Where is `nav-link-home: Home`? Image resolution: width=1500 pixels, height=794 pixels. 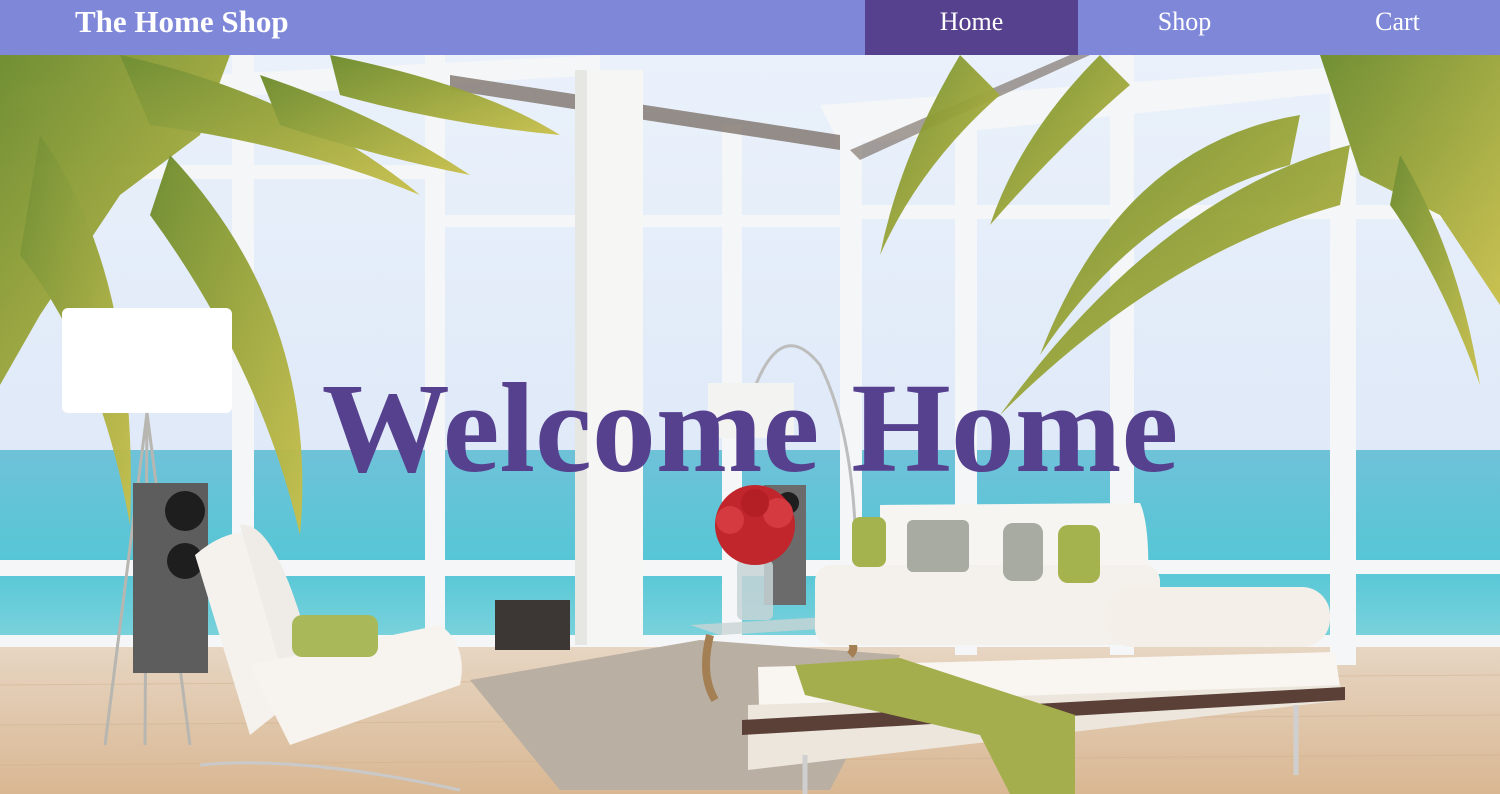
nav-link-home: Home is located at coordinates (971, 27).